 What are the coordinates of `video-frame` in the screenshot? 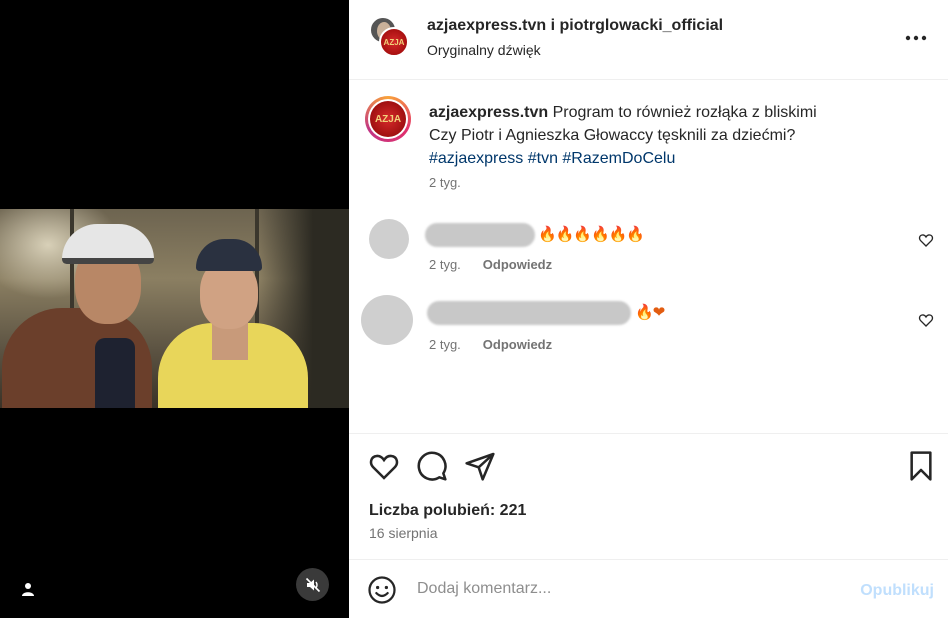 It's located at (174, 308).